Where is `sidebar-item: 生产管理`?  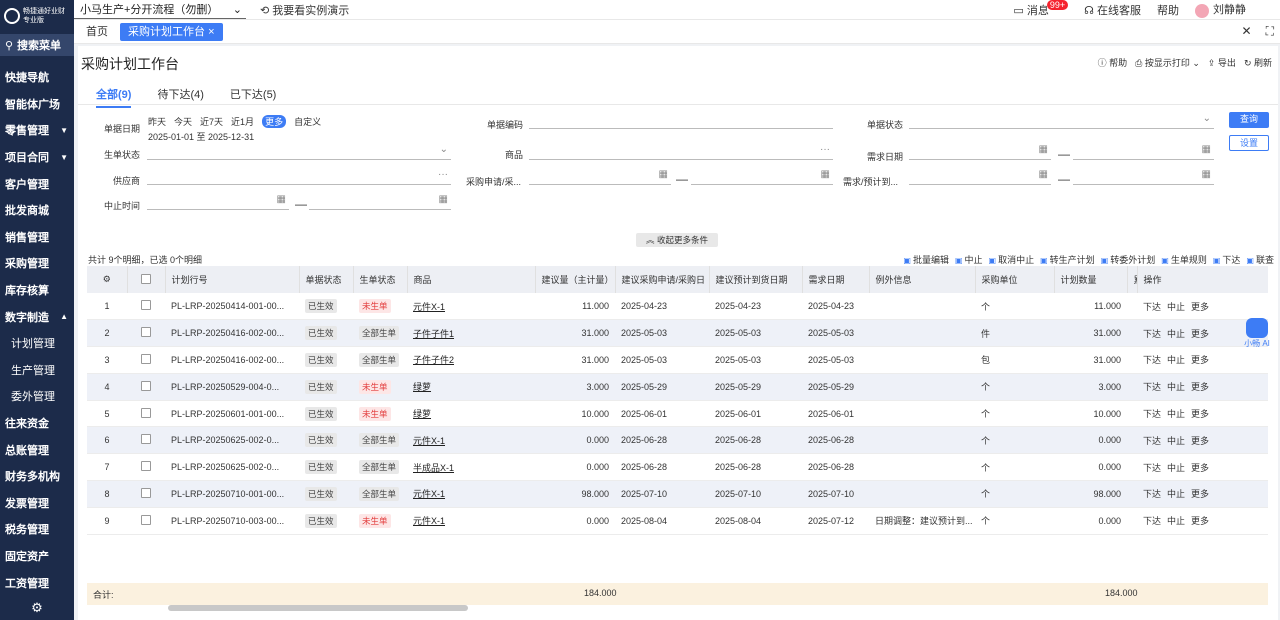 sidebar-item: 生产管理 is located at coordinates (37, 370).